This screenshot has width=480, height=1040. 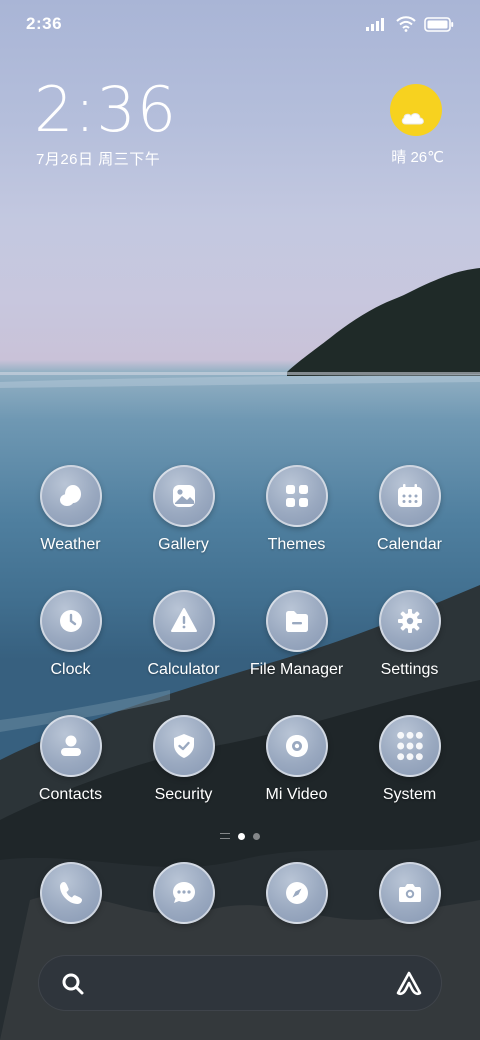 I want to click on search-icon, so click(x=73, y=984).